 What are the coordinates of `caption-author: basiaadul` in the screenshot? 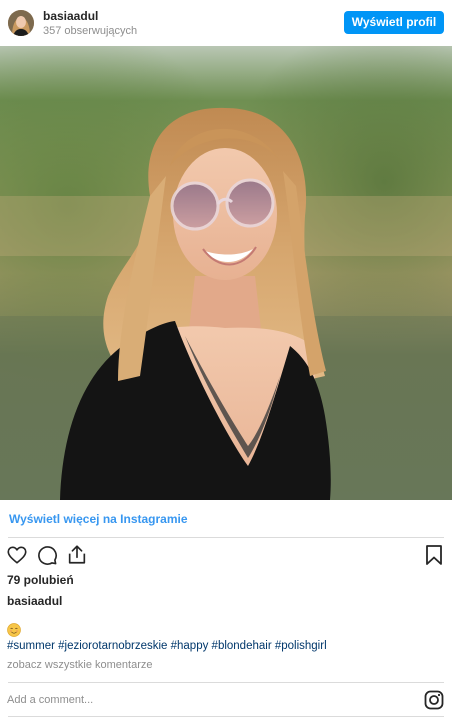 It's located at (34, 601).